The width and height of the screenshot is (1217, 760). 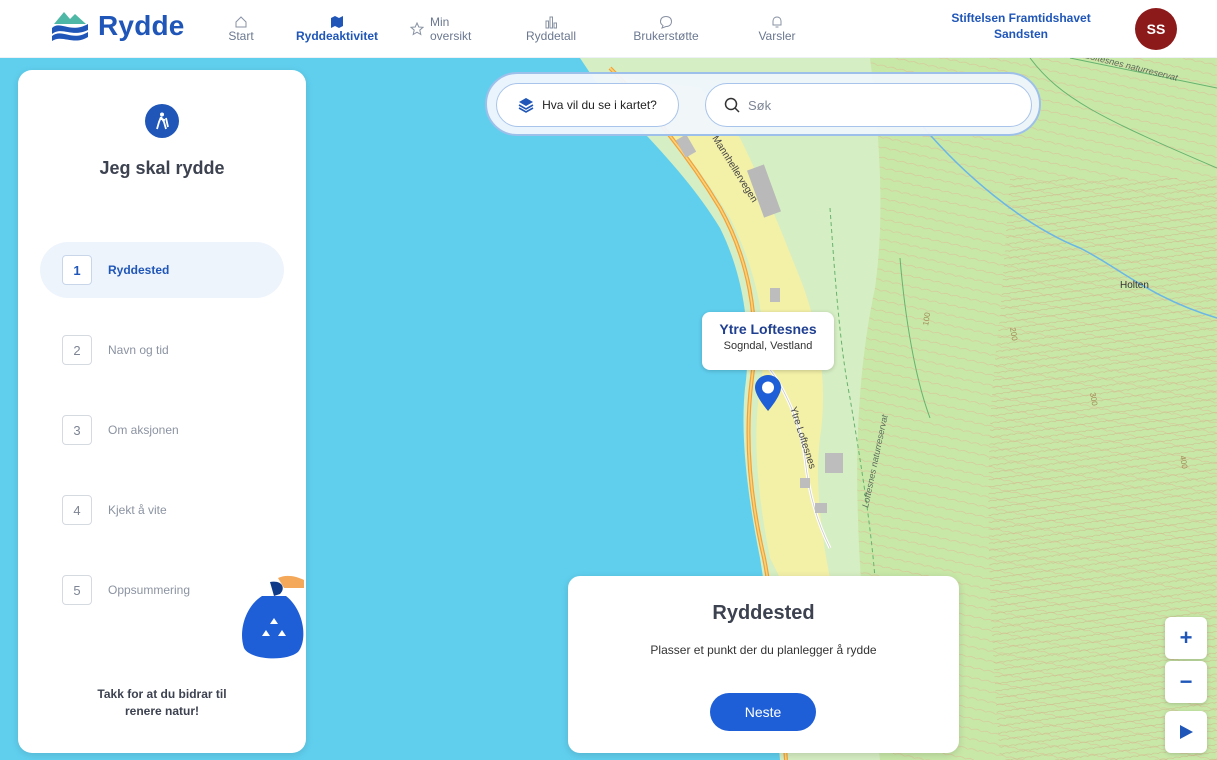 I want to click on step-number: 2, so click(x=77, y=350).